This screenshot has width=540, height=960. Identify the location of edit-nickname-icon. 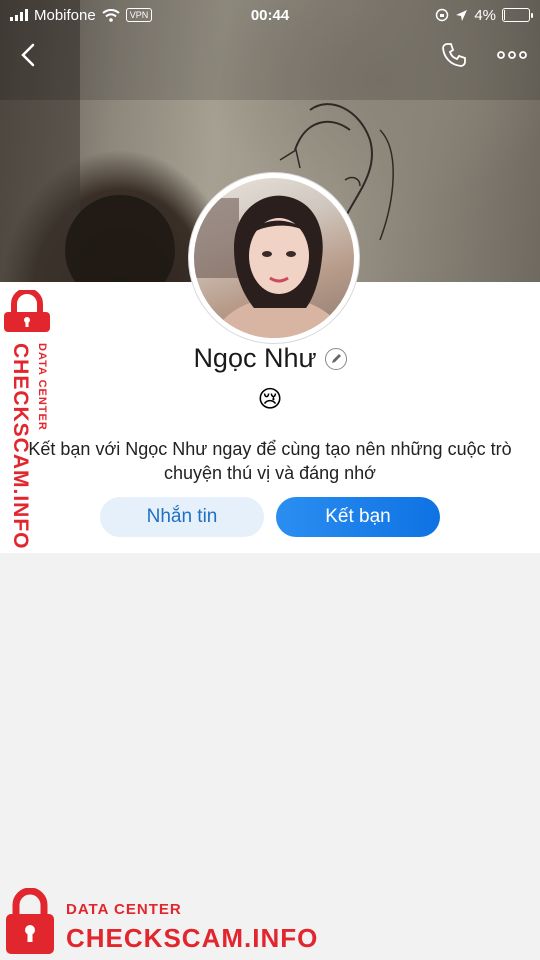
(335, 358).